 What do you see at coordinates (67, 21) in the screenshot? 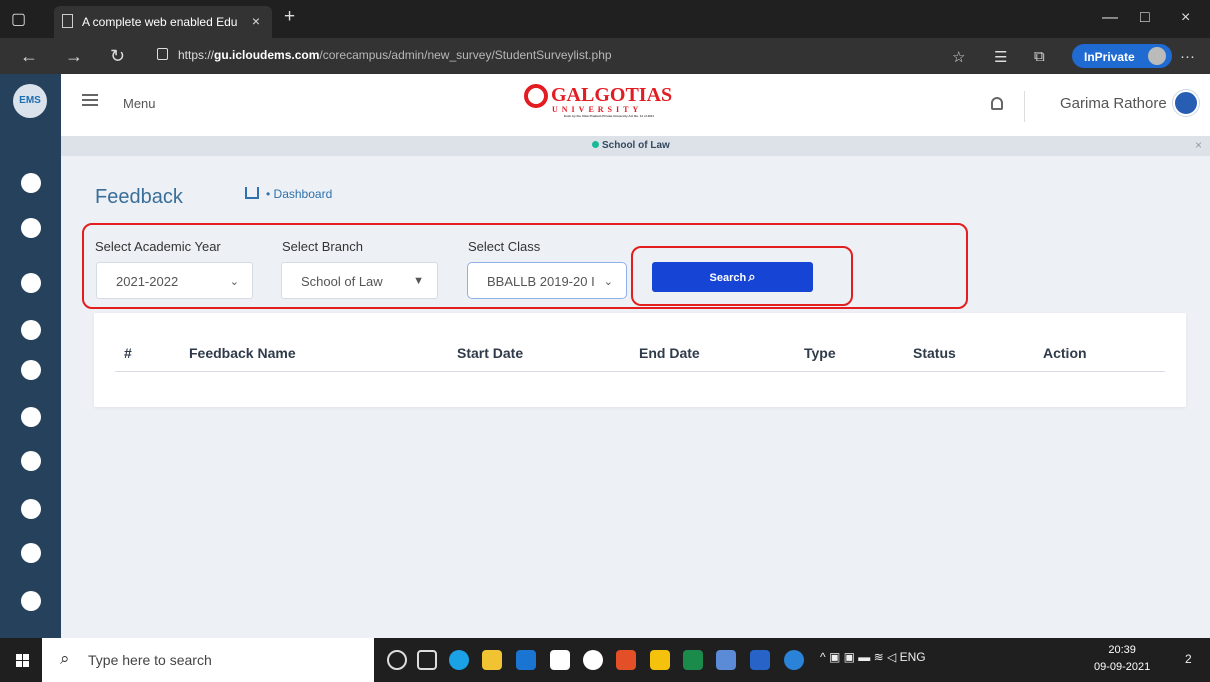
I see `page-icon` at bounding box center [67, 21].